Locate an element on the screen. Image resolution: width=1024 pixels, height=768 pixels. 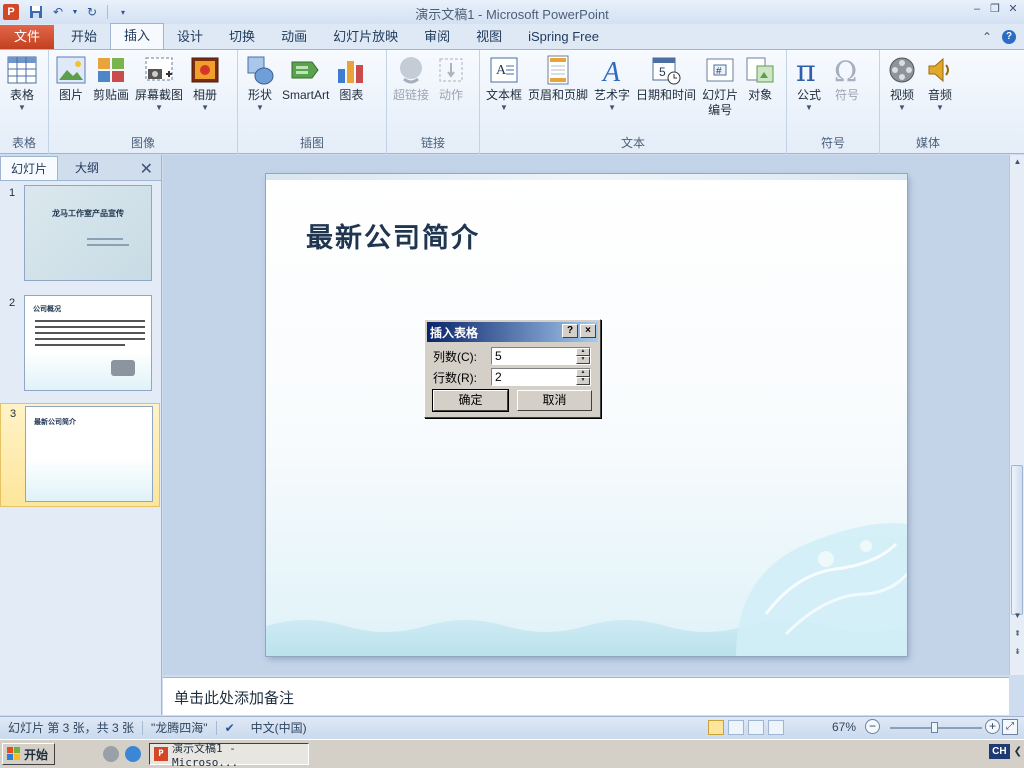
tab-file: 文件 is located at coordinates (27, 37).